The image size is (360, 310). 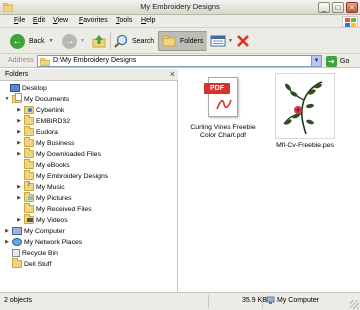 I want to click on videos-folder-icon, so click(x=29, y=219).